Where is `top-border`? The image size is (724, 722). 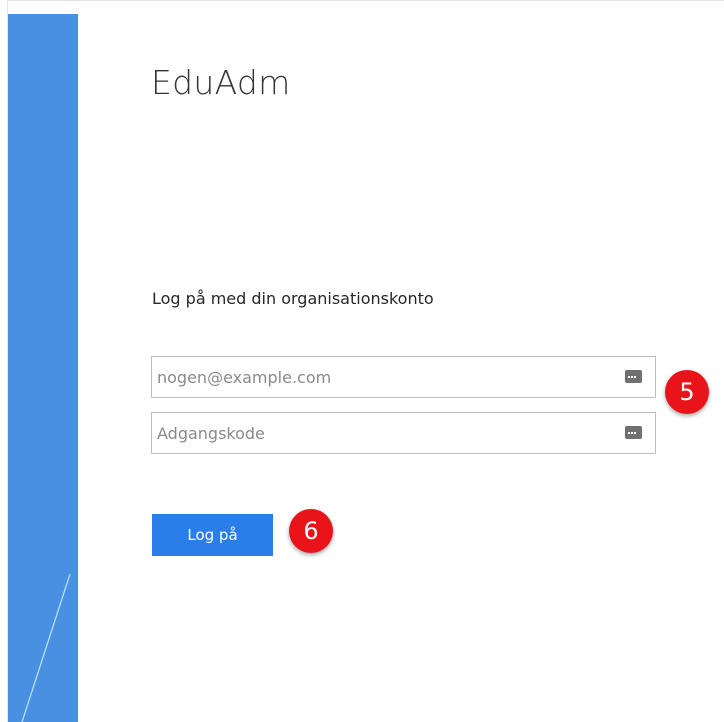
top-border is located at coordinates (362, 0).